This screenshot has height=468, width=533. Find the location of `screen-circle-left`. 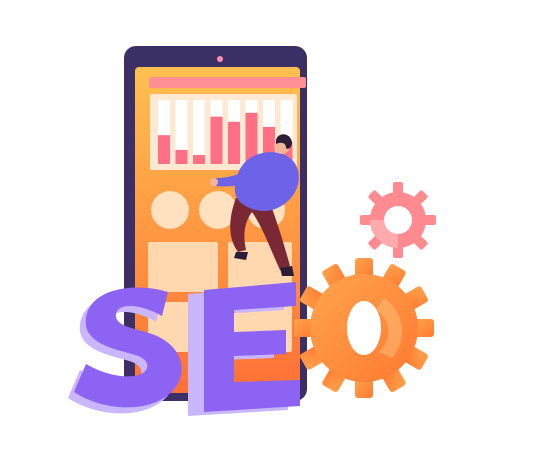

screen-circle-left is located at coordinates (170, 210).